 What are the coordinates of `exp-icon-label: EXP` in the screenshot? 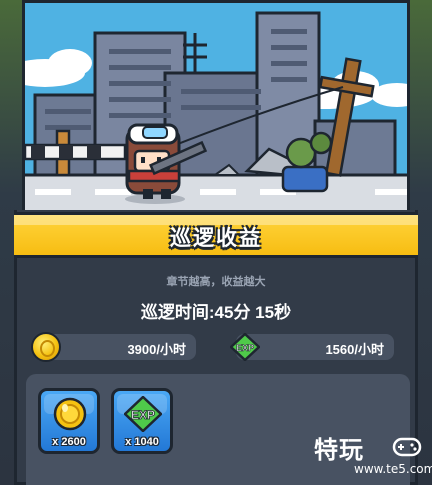 It's located at (245, 348).